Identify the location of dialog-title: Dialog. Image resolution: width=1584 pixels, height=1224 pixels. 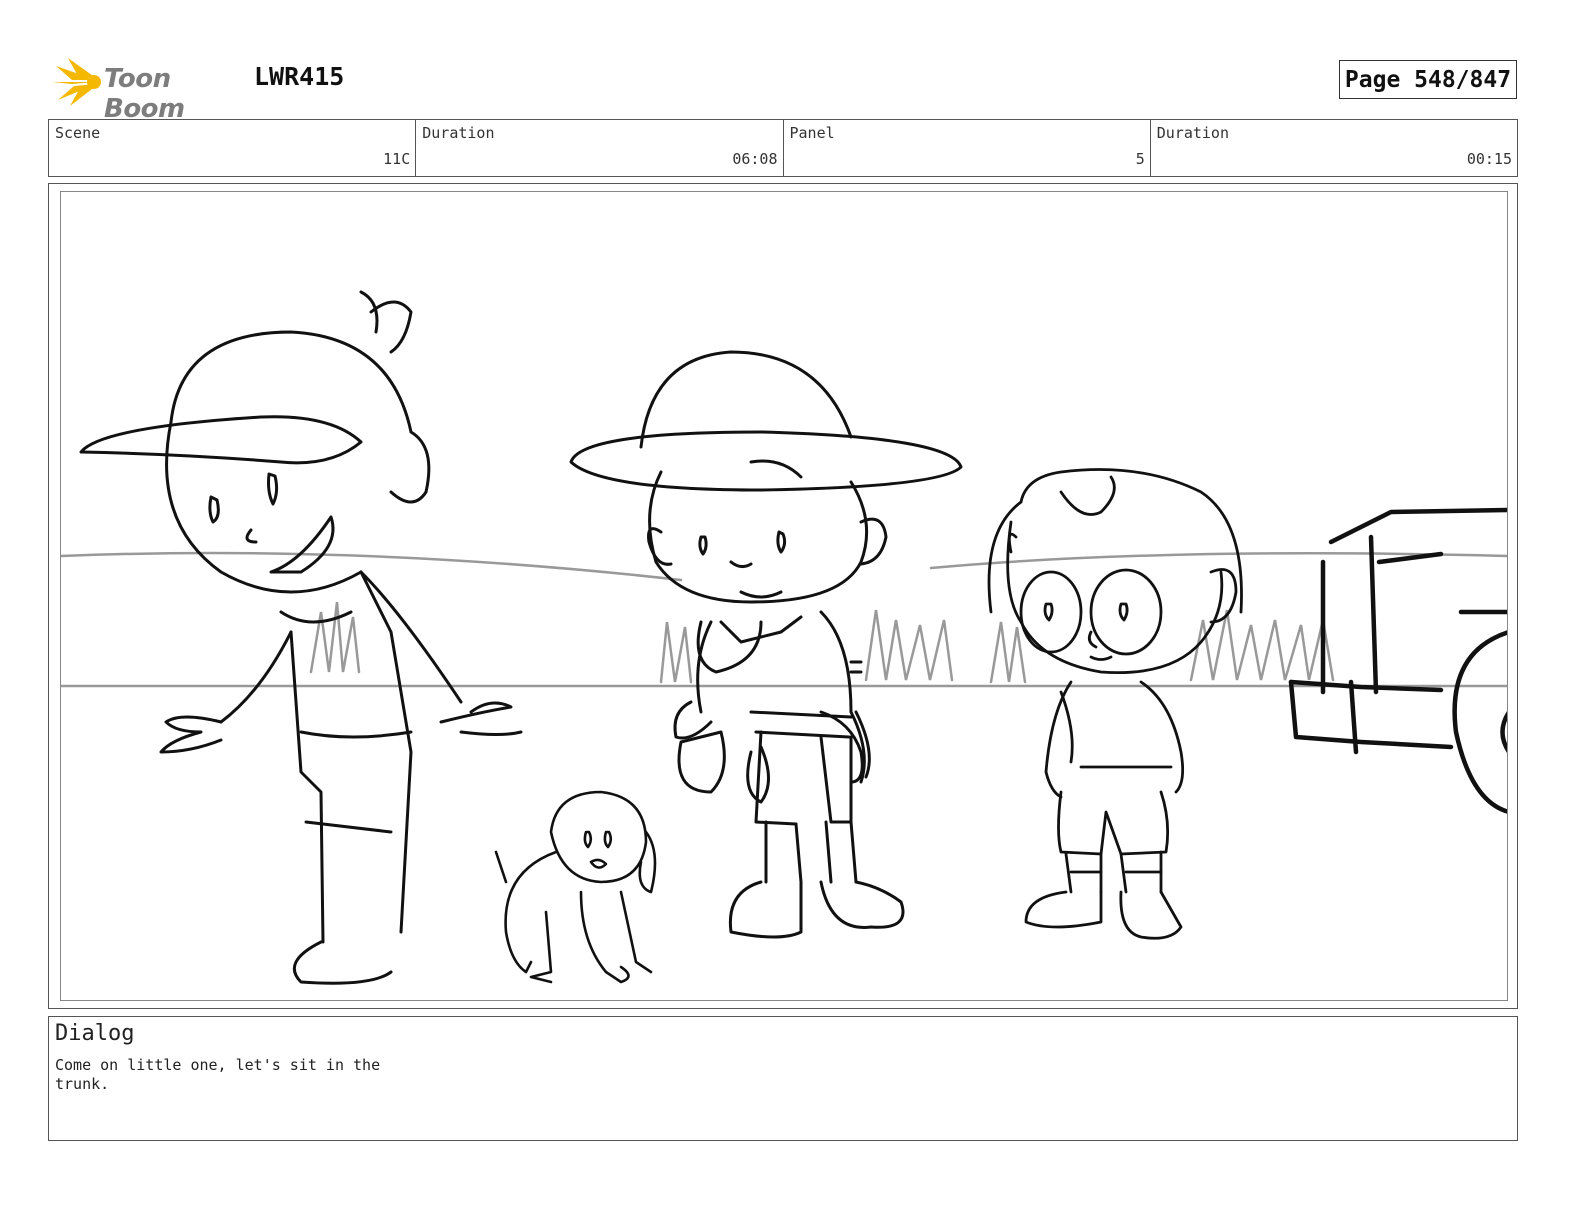
(95, 1033).